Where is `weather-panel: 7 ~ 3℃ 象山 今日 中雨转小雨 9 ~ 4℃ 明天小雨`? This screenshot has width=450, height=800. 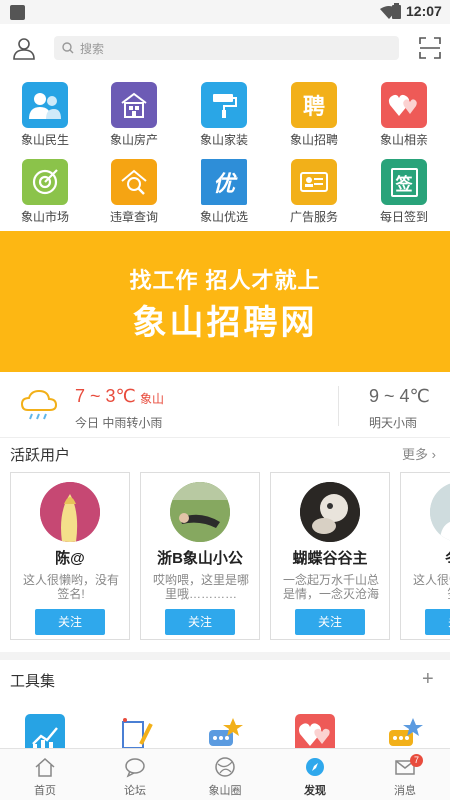
weather-panel: 7 ~ 3℃ 象山 今日 中雨转小雨 9 ~ 4℃ 明天小雨 is located at coordinates (225, 405).